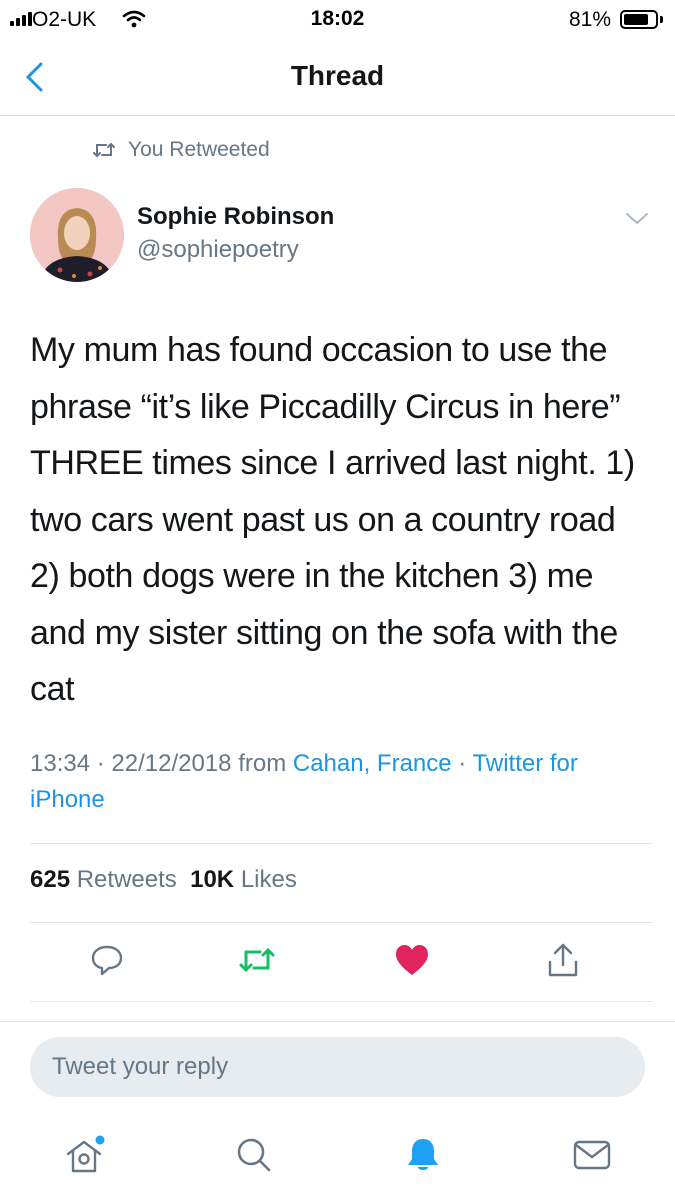 This screenshot has height=1200, width=675. What do you see at coordinates (126, 879) in the screenshot?
I see `retweets-label: Retweets` at bounding box center [126, 879].